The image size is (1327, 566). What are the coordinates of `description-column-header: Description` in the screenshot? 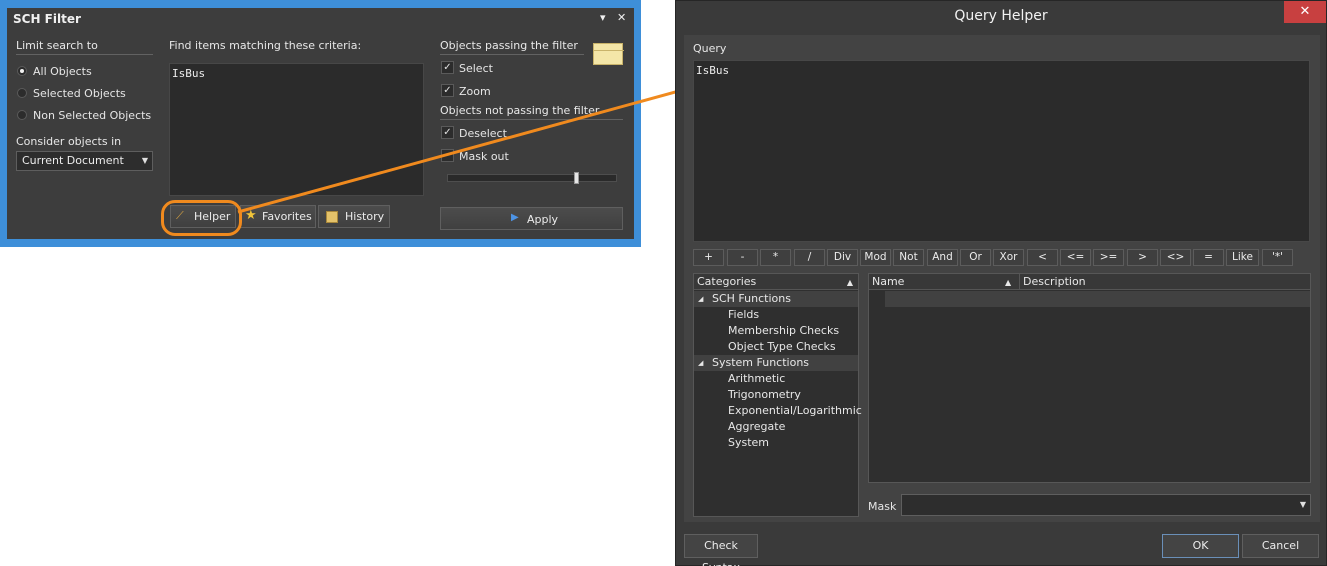 It's located at (1054, 281).